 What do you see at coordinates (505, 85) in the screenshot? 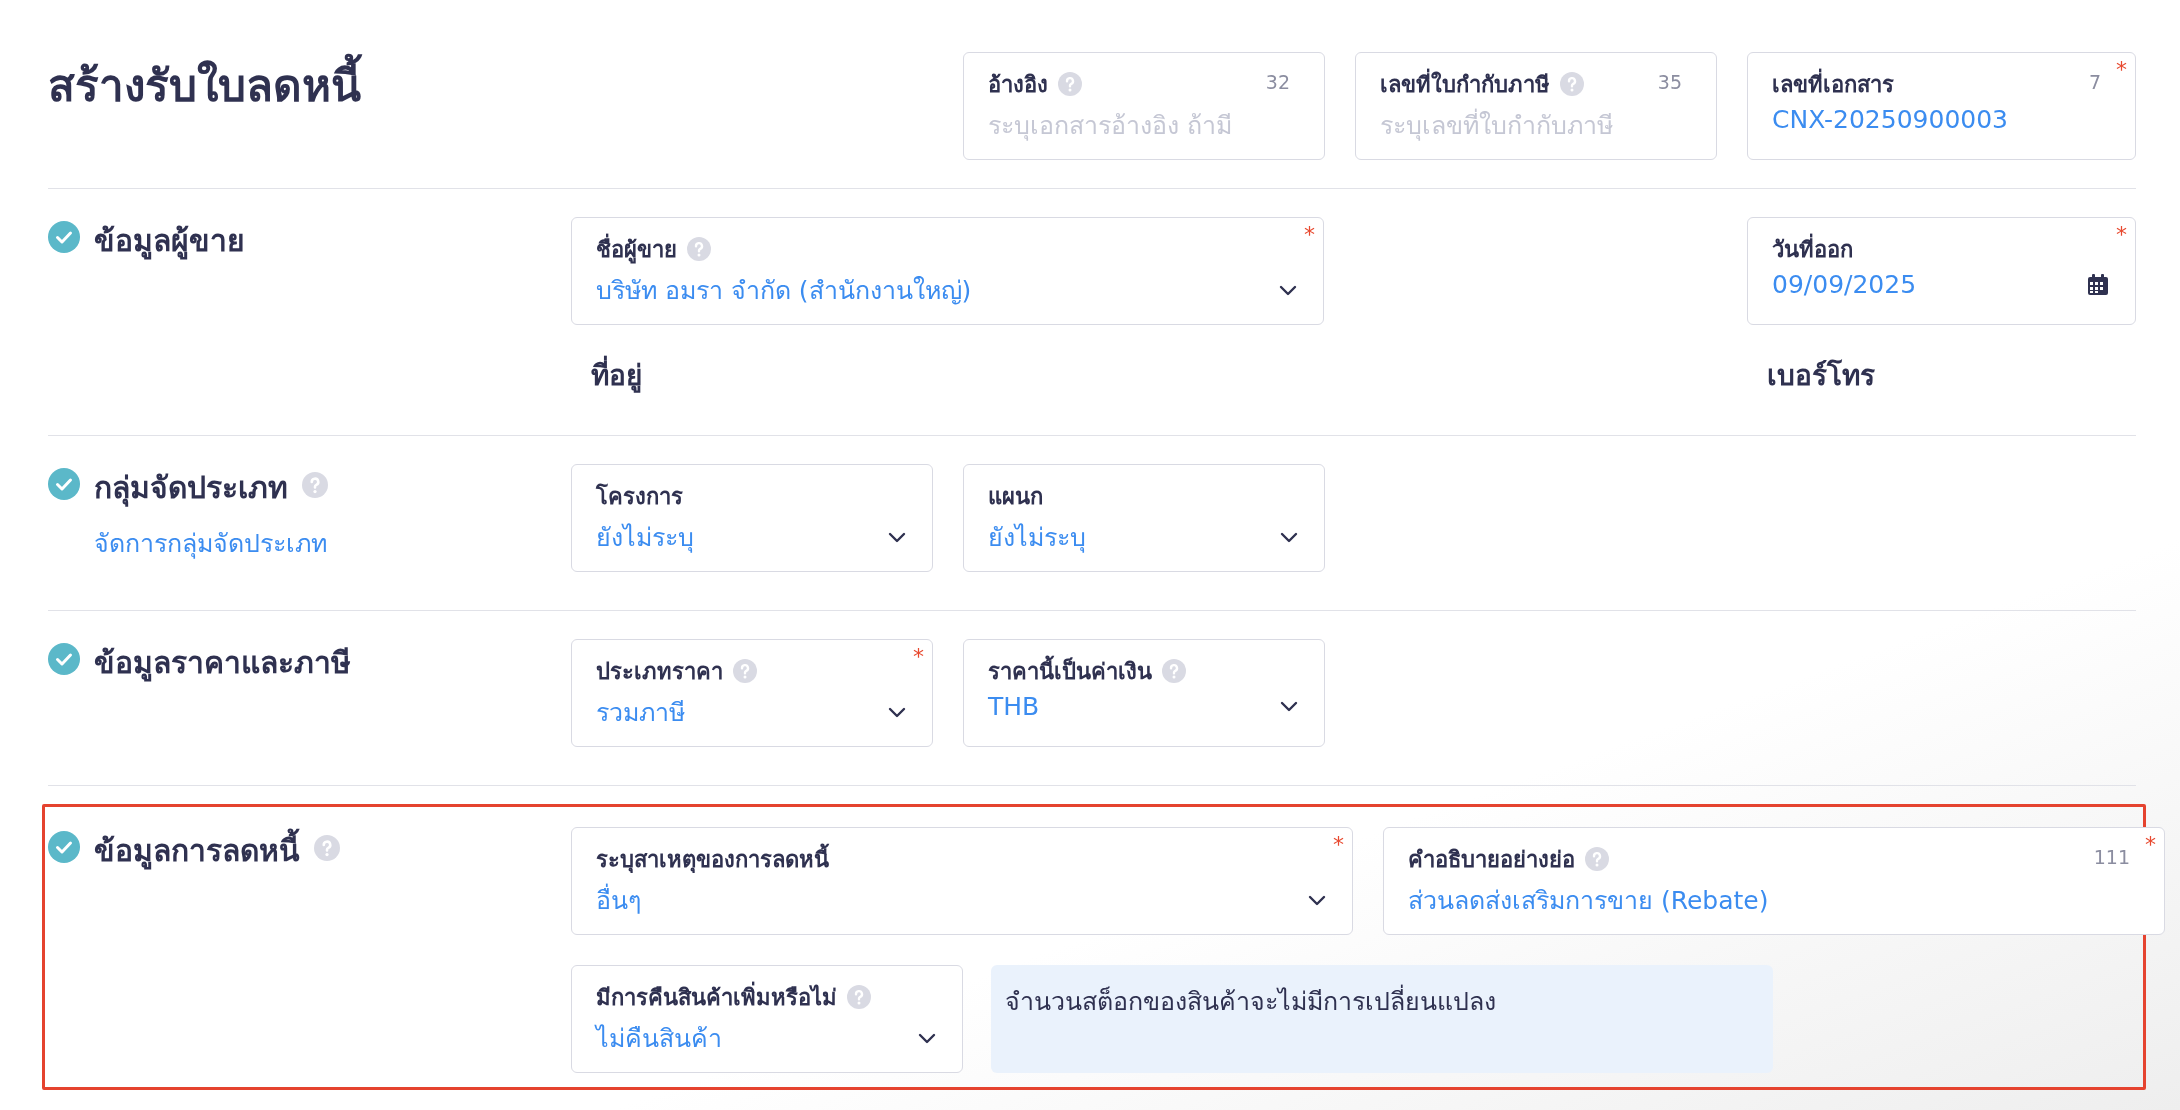
I see `page-title: สร้างรับใบลดหนี้` at bounding box center [505, 85].